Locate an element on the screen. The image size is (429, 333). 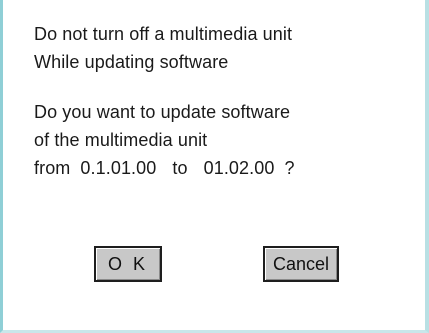
to-label: to is located at coordinates (180, 168).